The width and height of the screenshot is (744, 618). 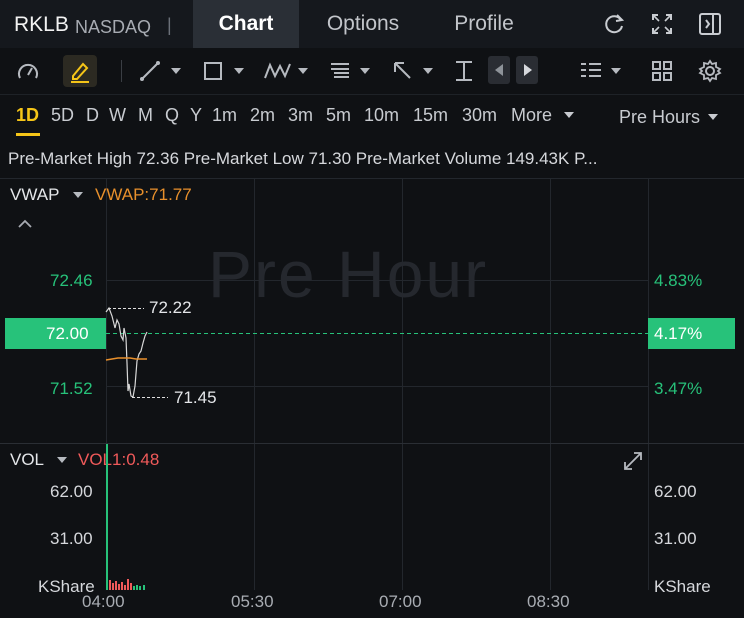 I want to click on toolbar-divider, so click(x=121, y=71).